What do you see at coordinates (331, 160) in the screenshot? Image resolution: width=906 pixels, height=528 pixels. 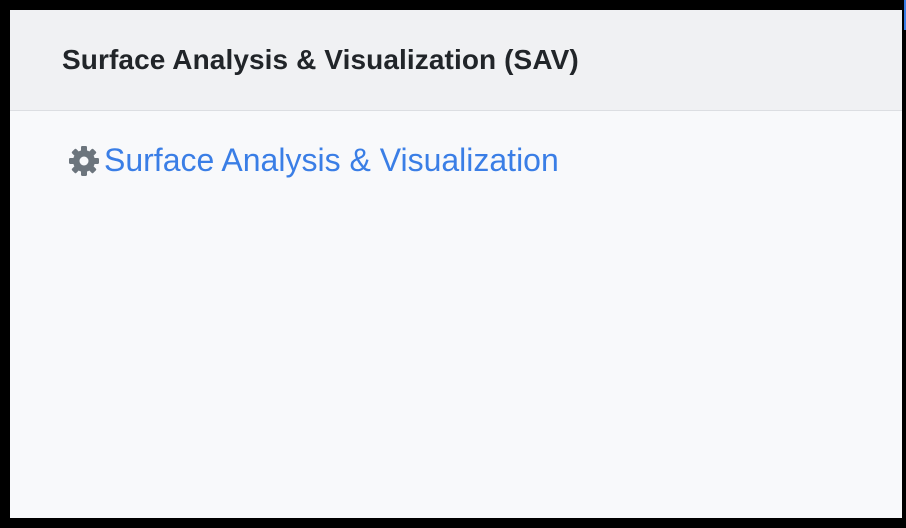 I see `surface-analysis-link-label: Surface Analysis & Visualization` at bounding box center [331, 160].